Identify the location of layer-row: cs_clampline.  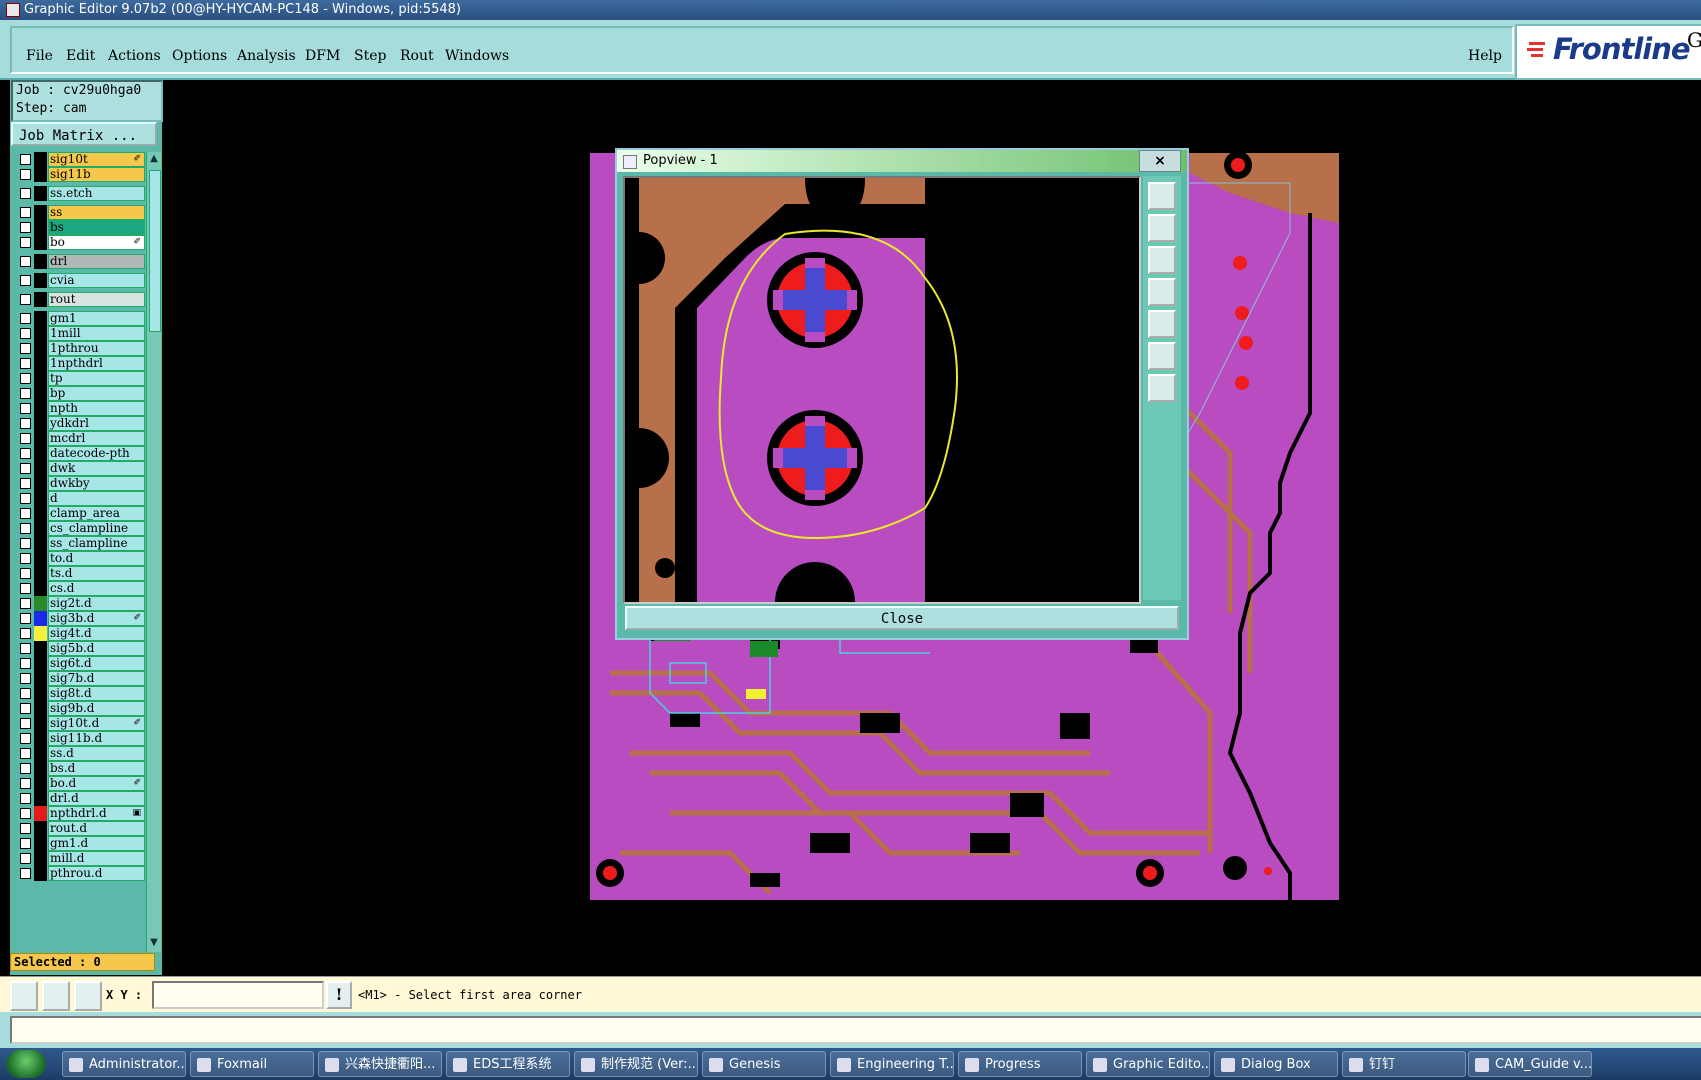
(79, 528).